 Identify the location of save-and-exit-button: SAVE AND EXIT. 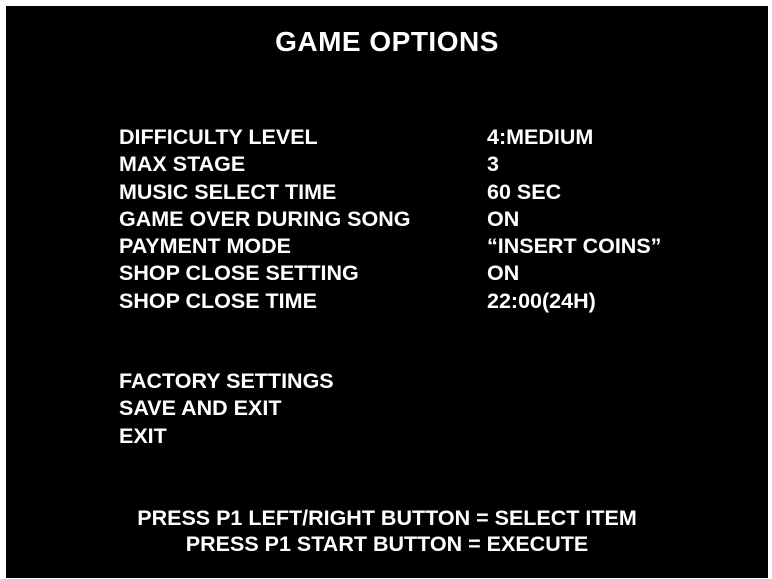
(226, 408).